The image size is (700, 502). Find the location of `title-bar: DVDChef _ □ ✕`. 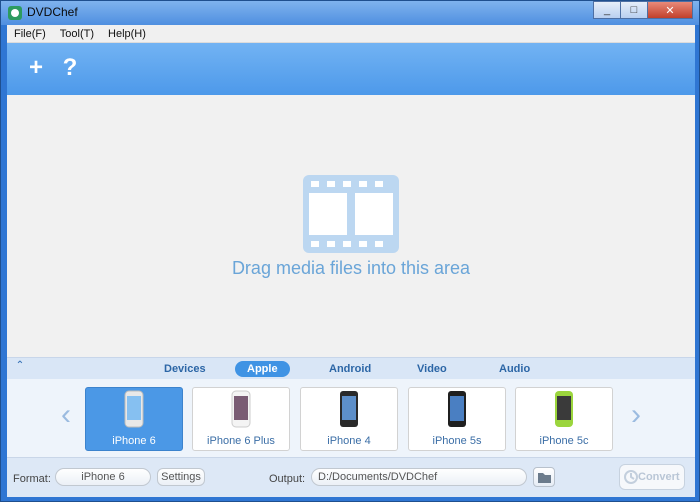

title-bar: DVDChef _ □ ✕ is located at coordinates (350, 13).